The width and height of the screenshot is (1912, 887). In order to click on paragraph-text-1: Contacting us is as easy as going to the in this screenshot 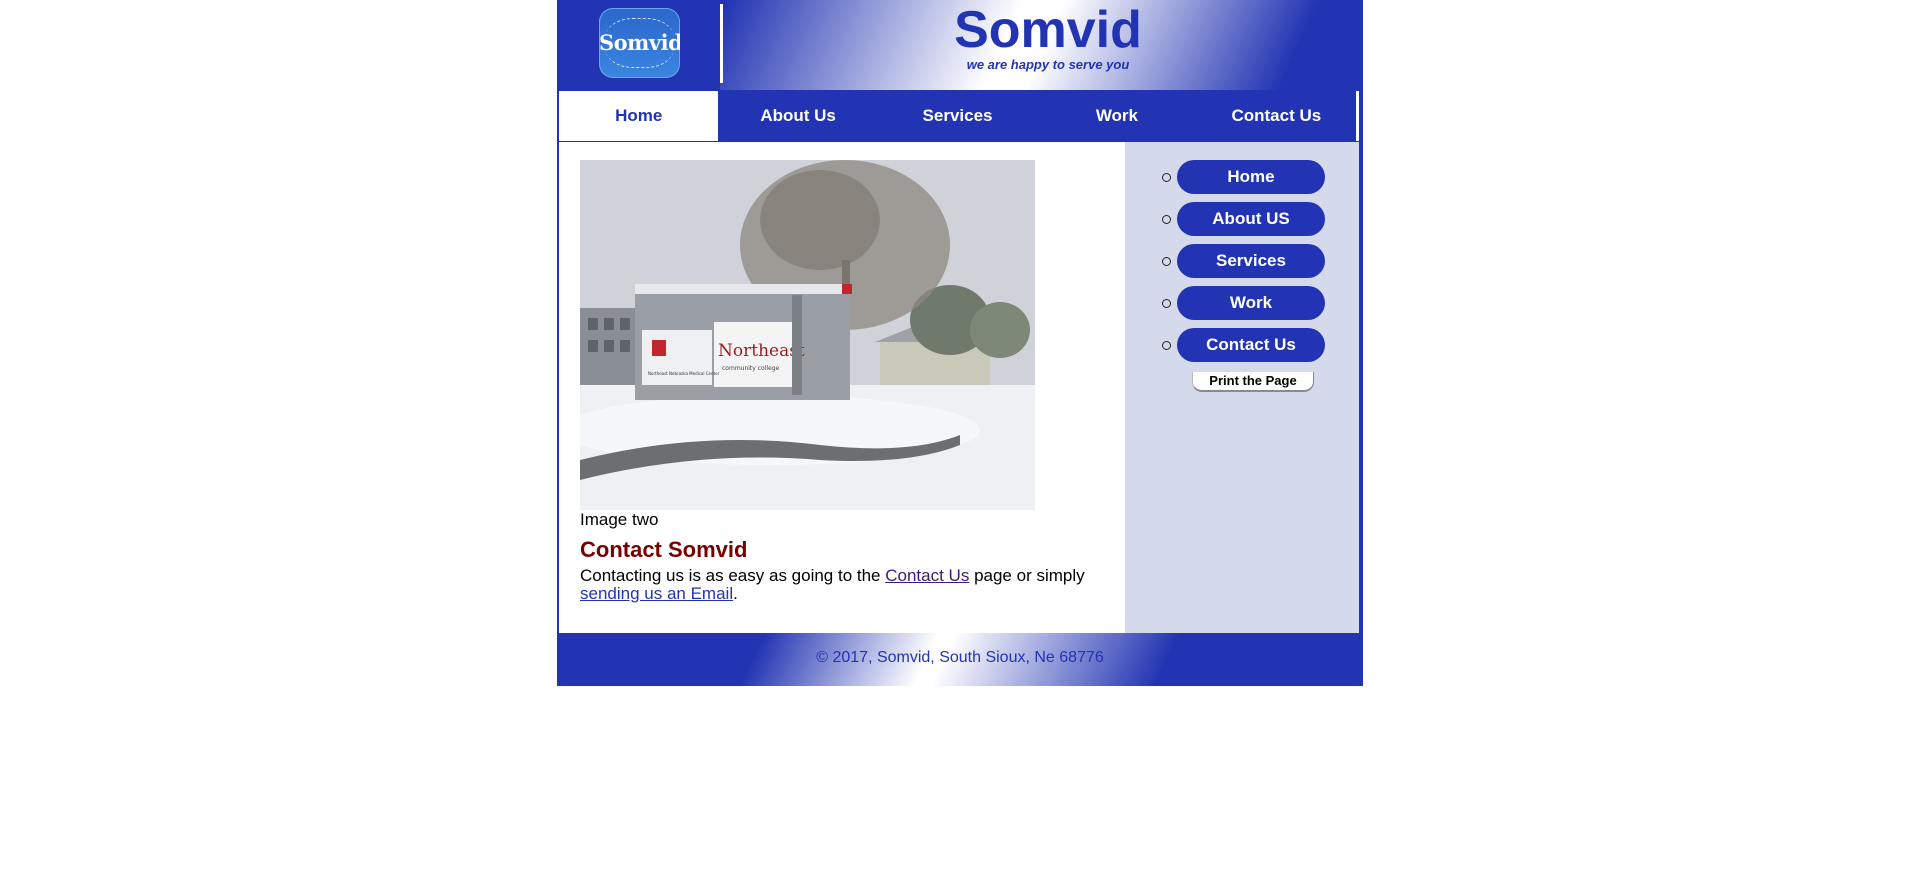, I will do `click(733, 575)`.